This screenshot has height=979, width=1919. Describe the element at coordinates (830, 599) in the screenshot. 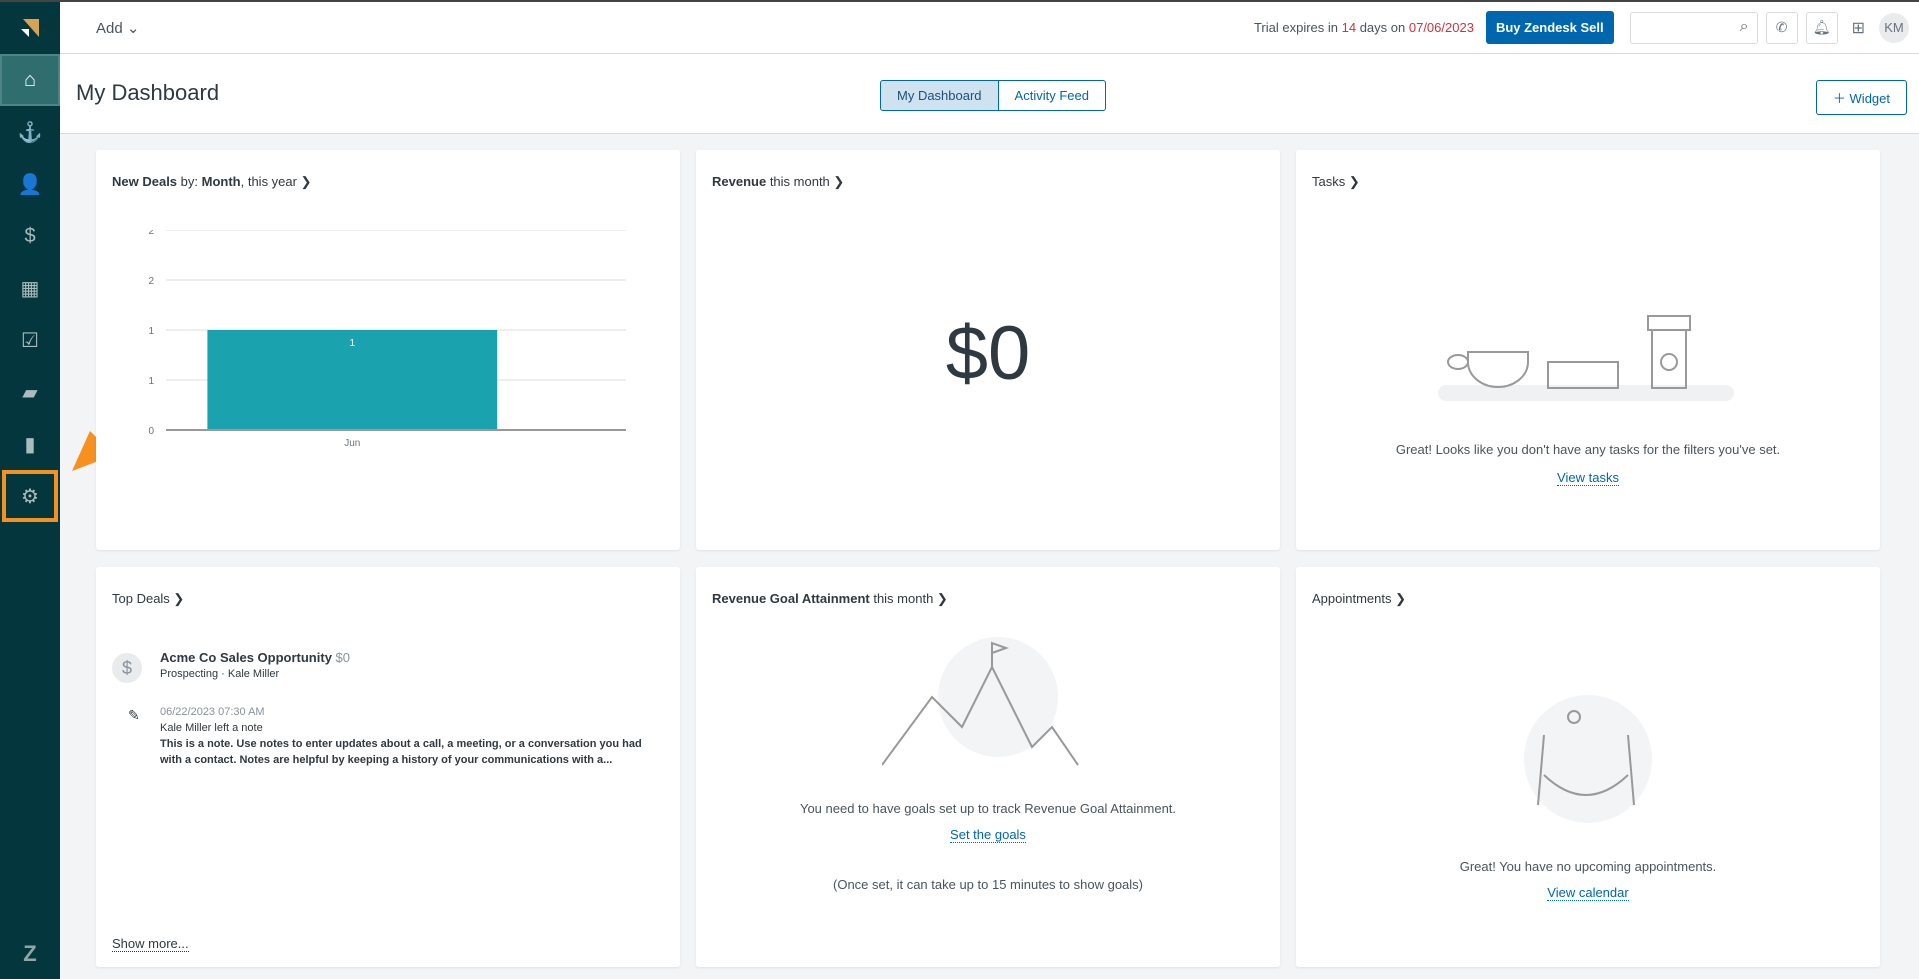

I see `card-title: Revenue Goal Attainment this month ❯` at that location.